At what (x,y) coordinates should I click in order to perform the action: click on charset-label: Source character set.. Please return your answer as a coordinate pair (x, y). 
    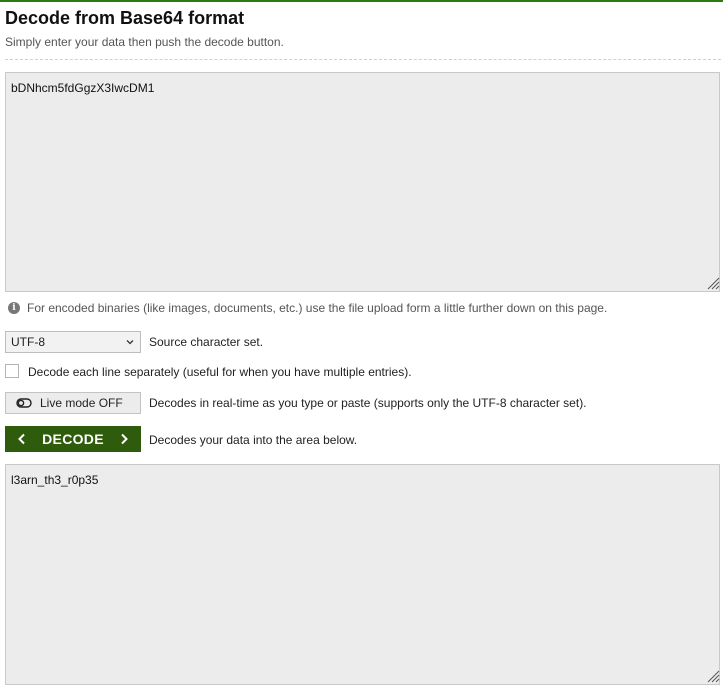
    Looking at the image, I should click on (206, 342).